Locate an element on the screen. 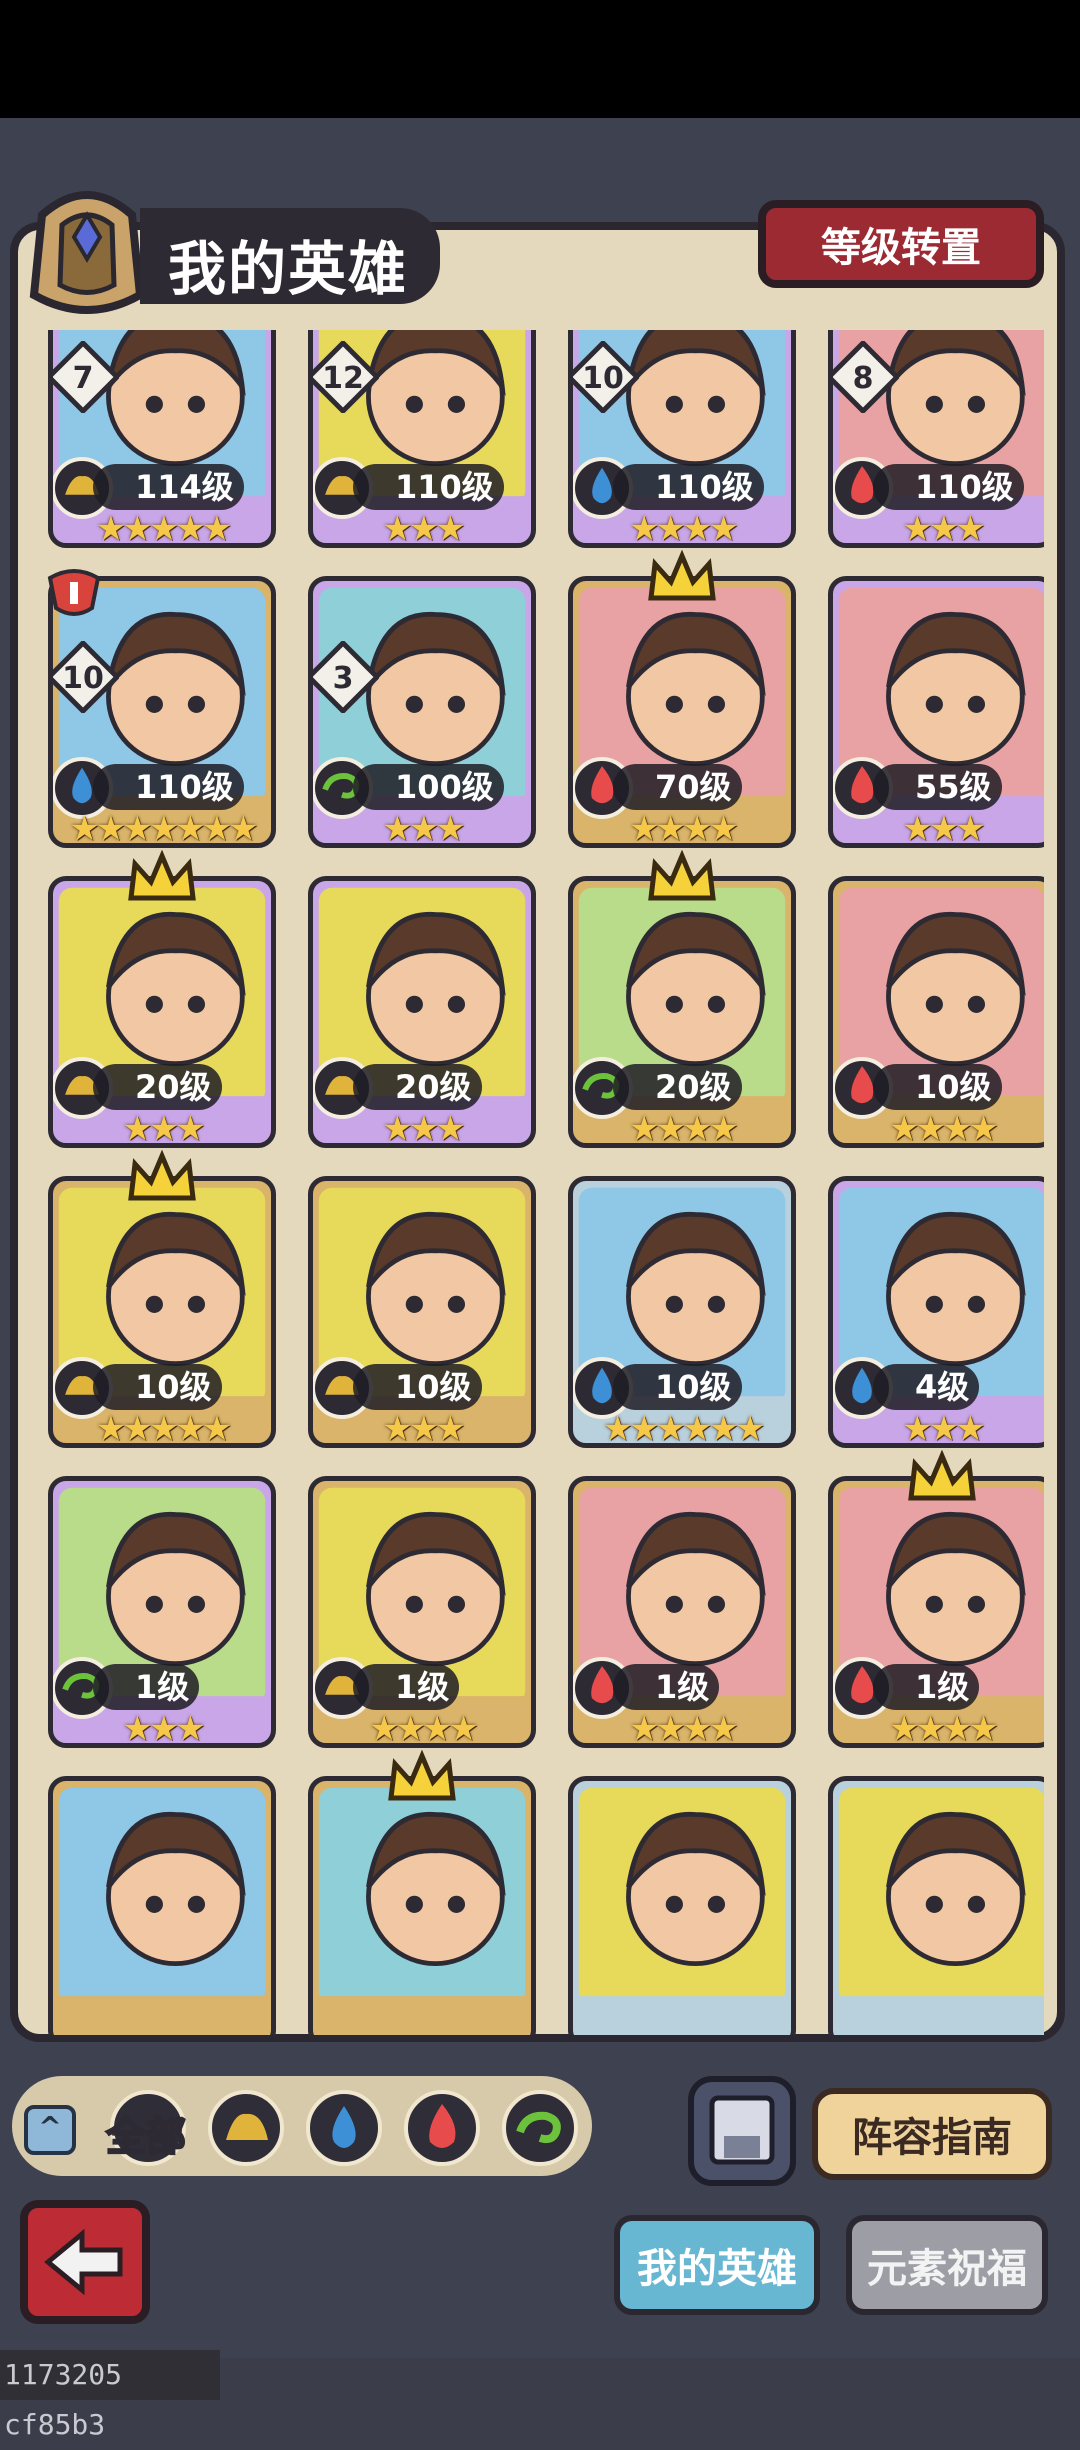 The image size is (1080, 2450). wind-icon is located at coordinates (538, 2127).